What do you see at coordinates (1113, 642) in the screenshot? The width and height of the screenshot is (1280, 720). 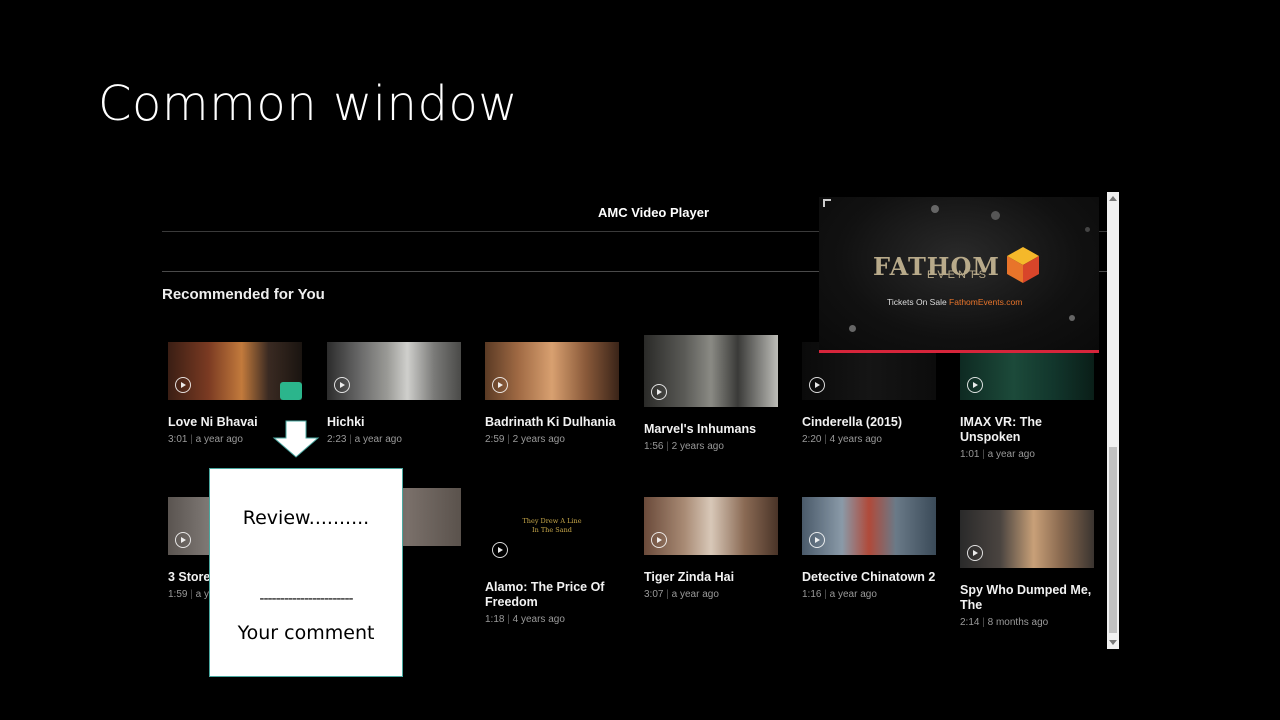 I see `scroll-down-arrow-icon` at bounding box center [1113, 642].